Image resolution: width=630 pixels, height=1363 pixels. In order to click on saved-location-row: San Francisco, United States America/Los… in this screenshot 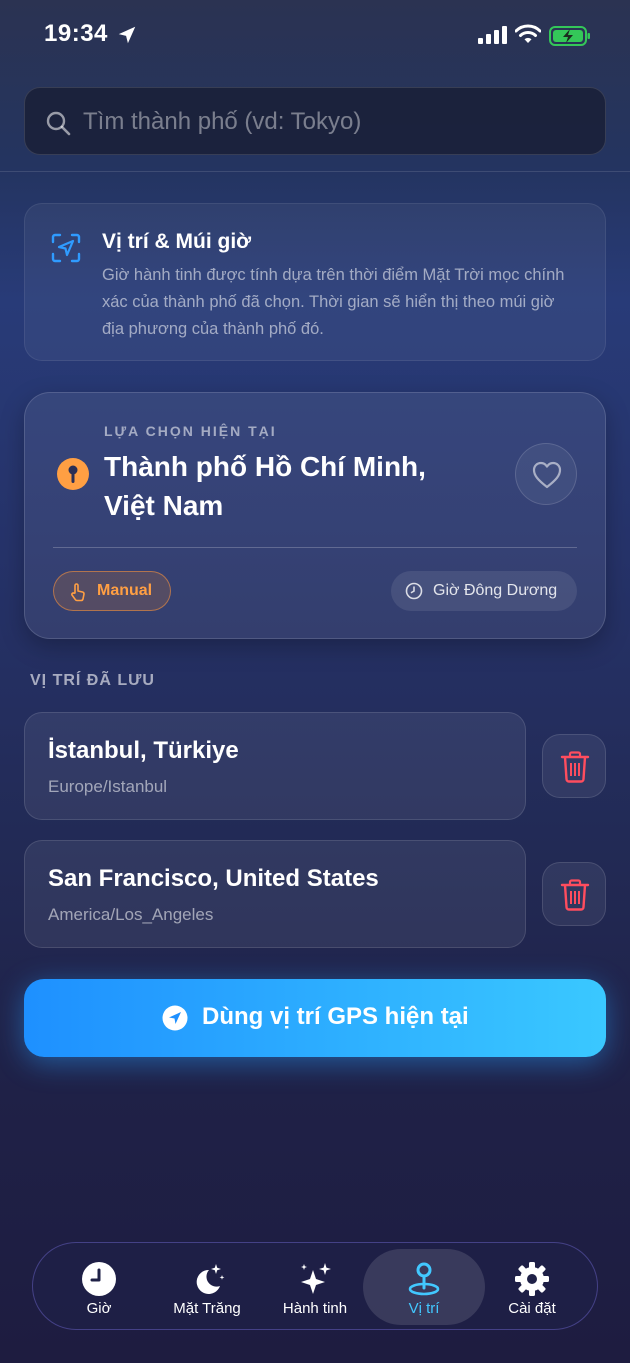, I will do `click(275, 894)`.